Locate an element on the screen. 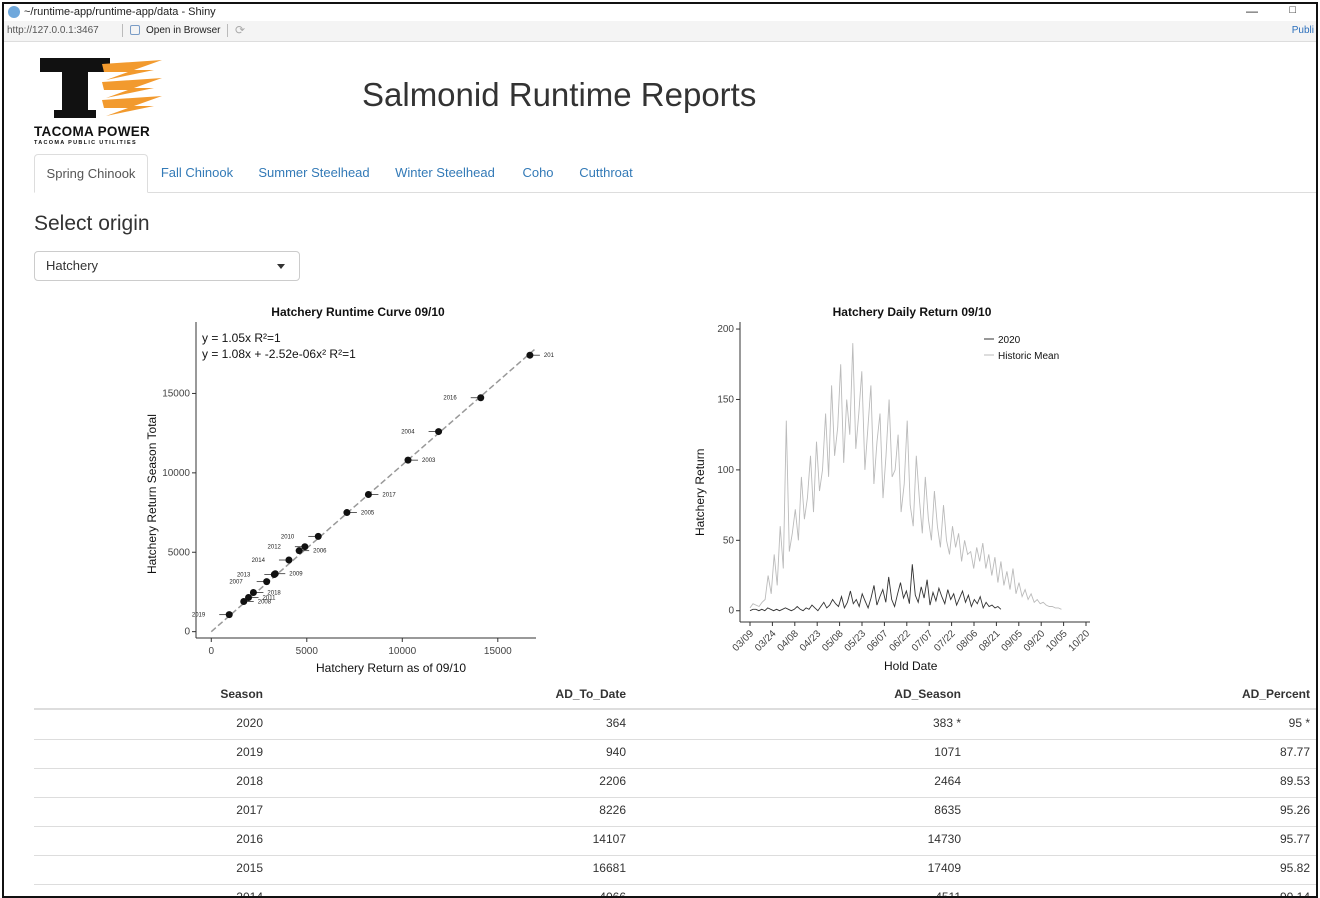 The height and width of the screenshot is (898, 1320). y-tick-label: 100 is located at coordinates (725, 470).